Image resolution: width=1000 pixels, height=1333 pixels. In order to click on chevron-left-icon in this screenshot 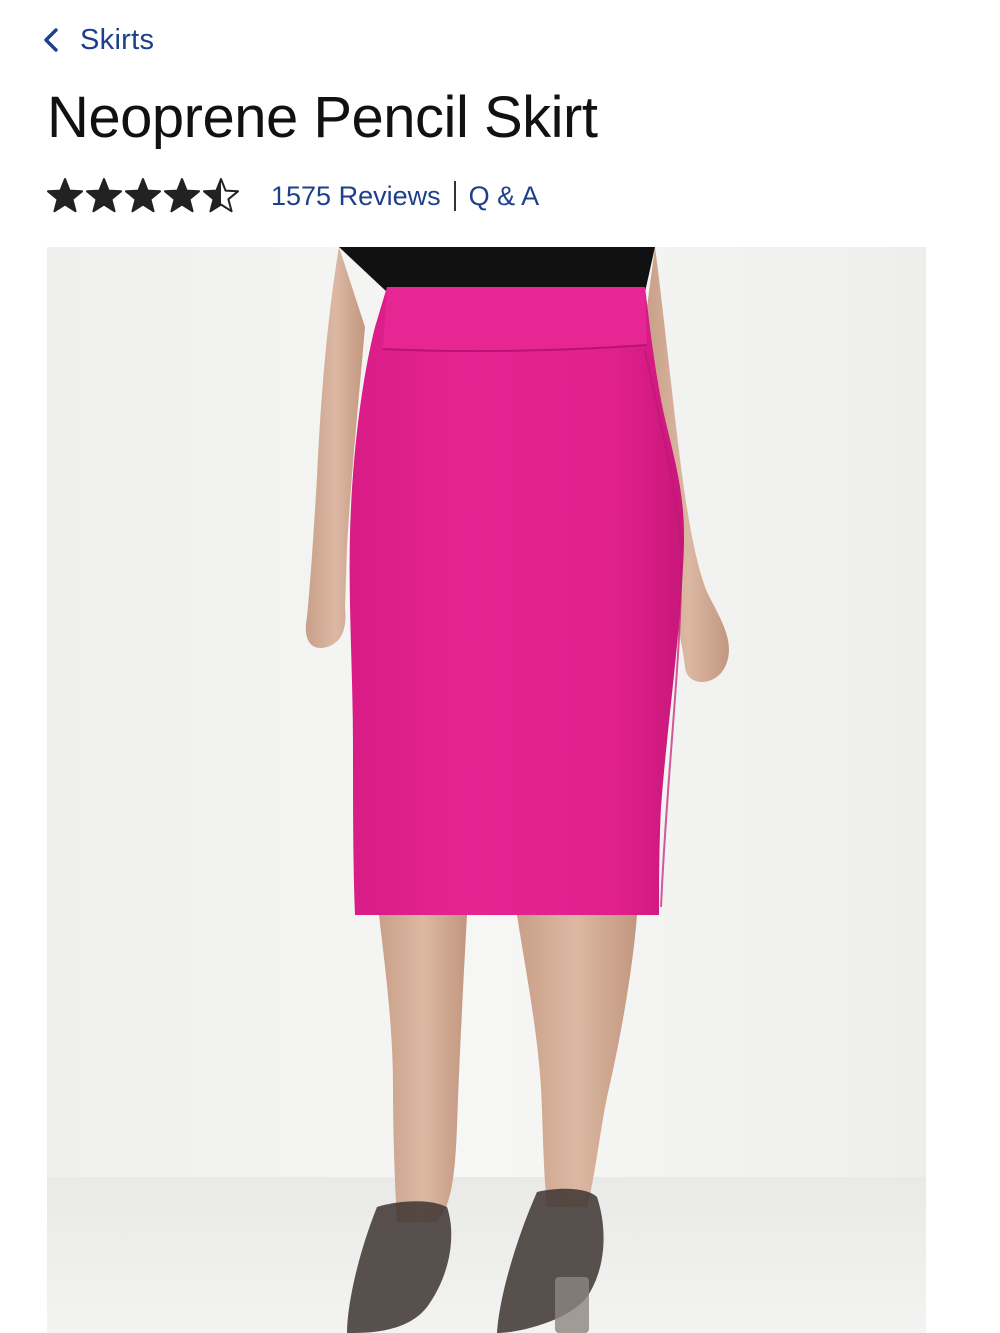, I will do `click(51, 40)`.